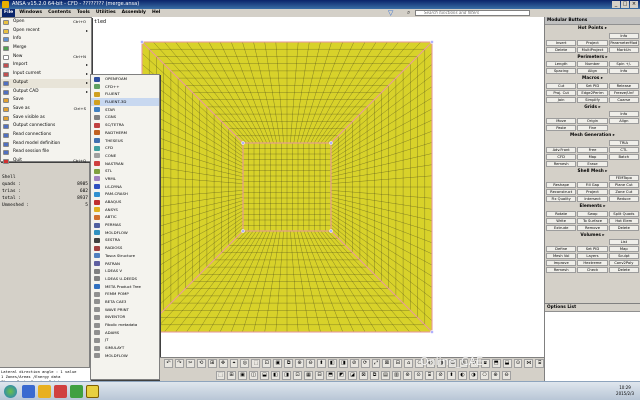 This screenshot has height=400, width=640. What do you see at coordinates (561, 42) in the screenshot?
I see `button-insert: Insert` at bounding box center [561, 42].